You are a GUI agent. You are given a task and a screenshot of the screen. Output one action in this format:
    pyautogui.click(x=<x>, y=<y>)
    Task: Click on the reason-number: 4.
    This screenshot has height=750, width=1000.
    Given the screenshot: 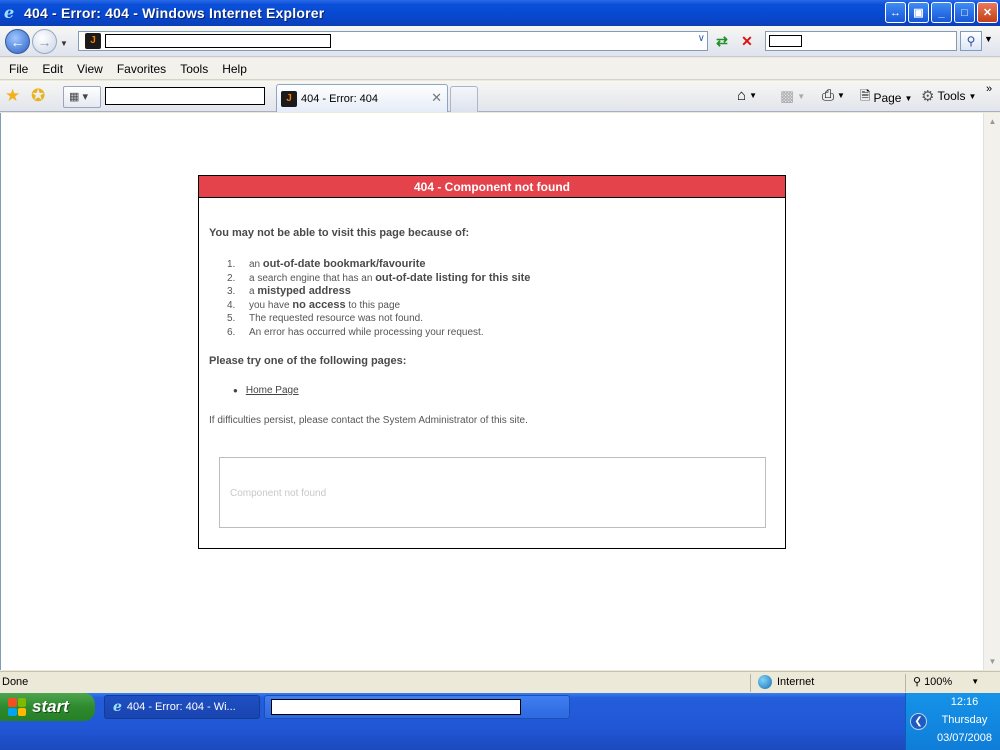 What is the action you would take?
    pyautogui.click(x=231, y=305)
    